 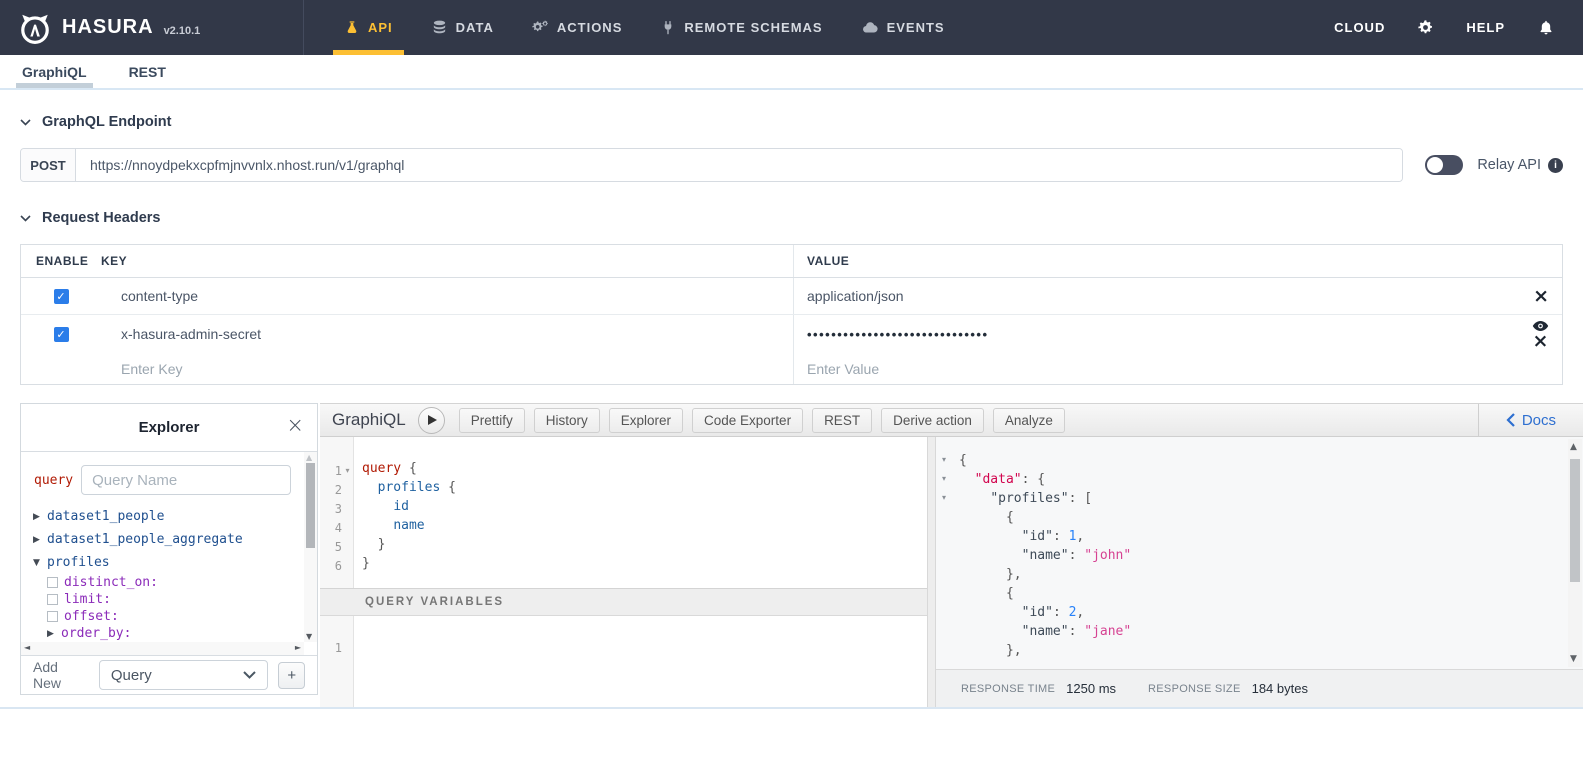 I want to click on endpoint-section-header: GraphQL Endpoint, so click(x=791, y=122).